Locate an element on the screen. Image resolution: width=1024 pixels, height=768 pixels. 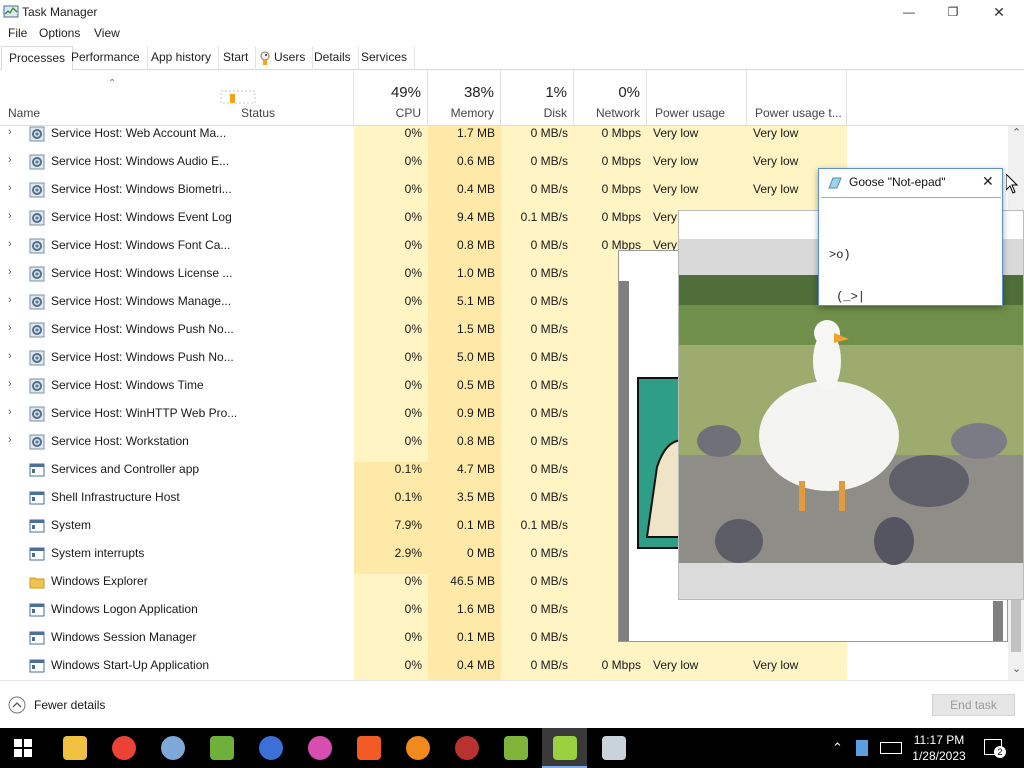
network-tray-icon is located at coordinates (862, 748).